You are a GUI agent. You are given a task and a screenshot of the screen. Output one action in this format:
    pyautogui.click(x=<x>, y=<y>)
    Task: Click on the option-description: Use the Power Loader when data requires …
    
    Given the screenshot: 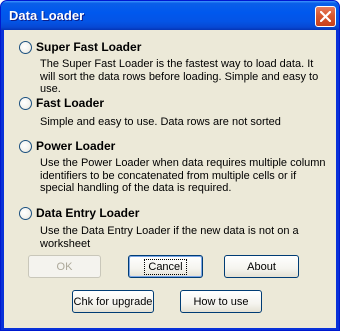 What is the action you would take?
    pyautogui.click(x=183, y=175)
    